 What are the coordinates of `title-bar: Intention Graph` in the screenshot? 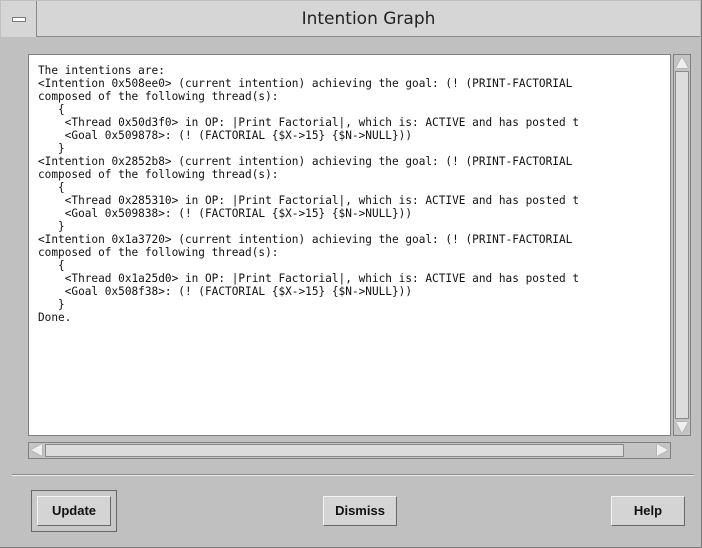 It's located at (350, 19).